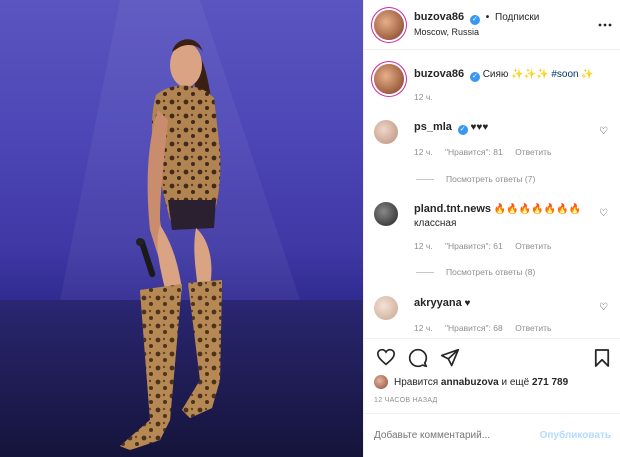 The height and width of the screenshot is (457, 620). What do you see at coordinates (517, 17) in the screenshot?
I see `following-button: Подписки` at bounding box center [517, 17].